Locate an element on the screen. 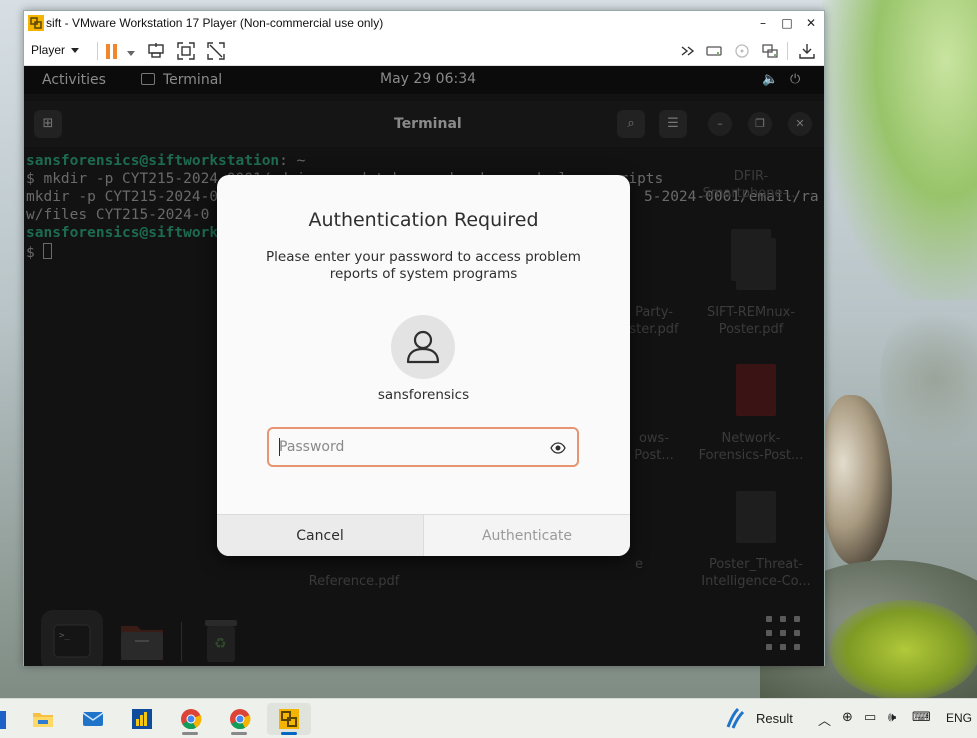 The image size is (977, 738). terminal-headerbar: ⊞ Terminal ⌕ ☰ – ❐ ✕ is located at coordinates (424, 124).